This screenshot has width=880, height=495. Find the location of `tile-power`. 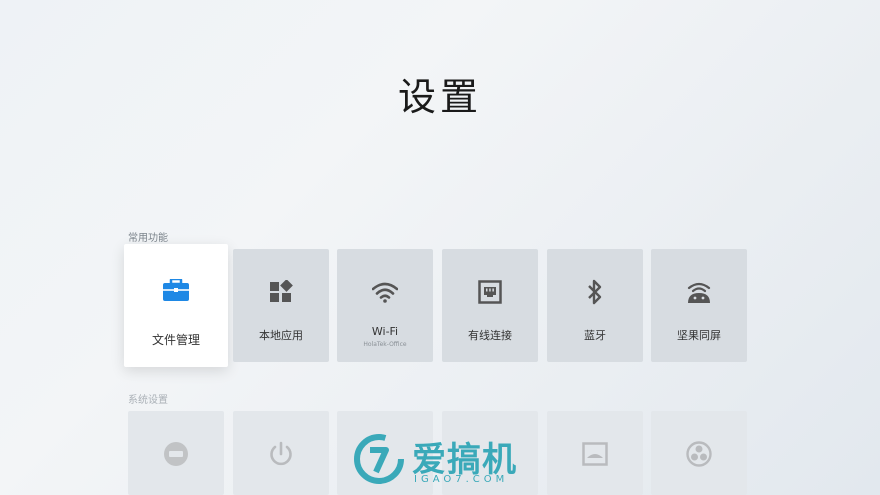

tile-power is located at coordinates (281, 453).